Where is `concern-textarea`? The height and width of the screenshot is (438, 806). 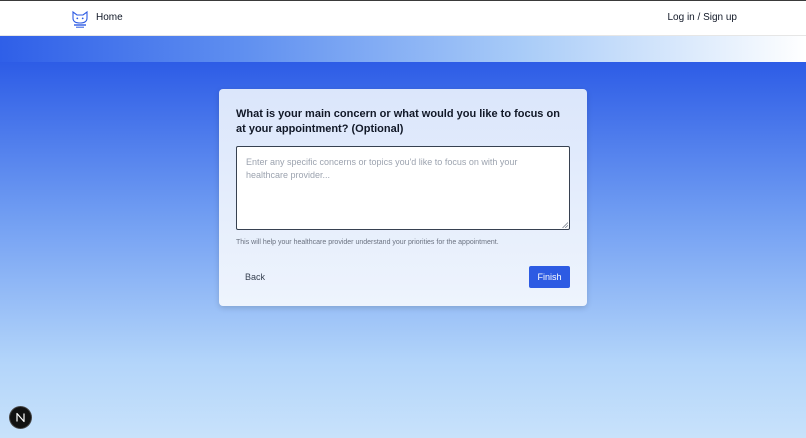
concern-textarea is located at coordinates (403, 188).